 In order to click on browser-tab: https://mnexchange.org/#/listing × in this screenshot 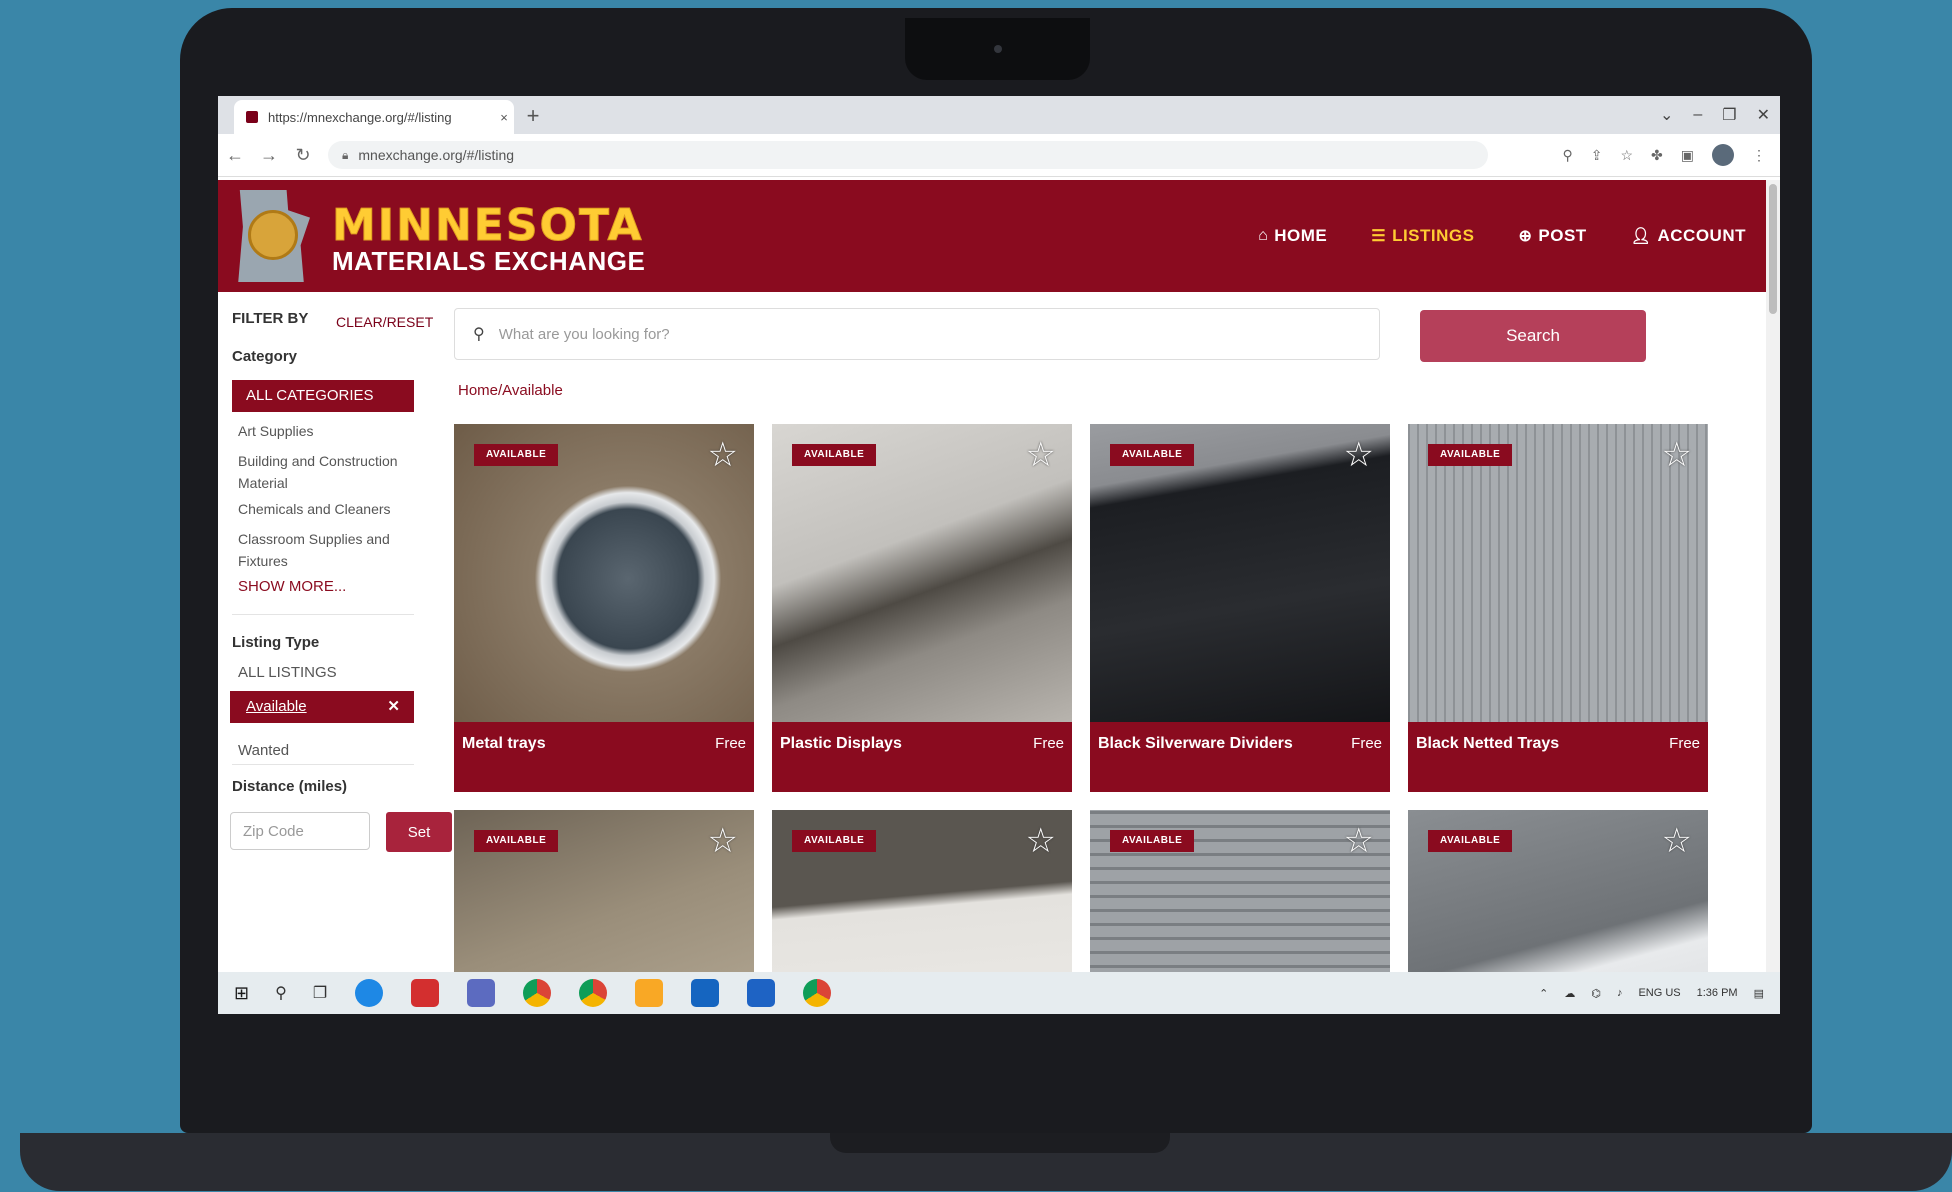, I will do `click(374, 117)`.